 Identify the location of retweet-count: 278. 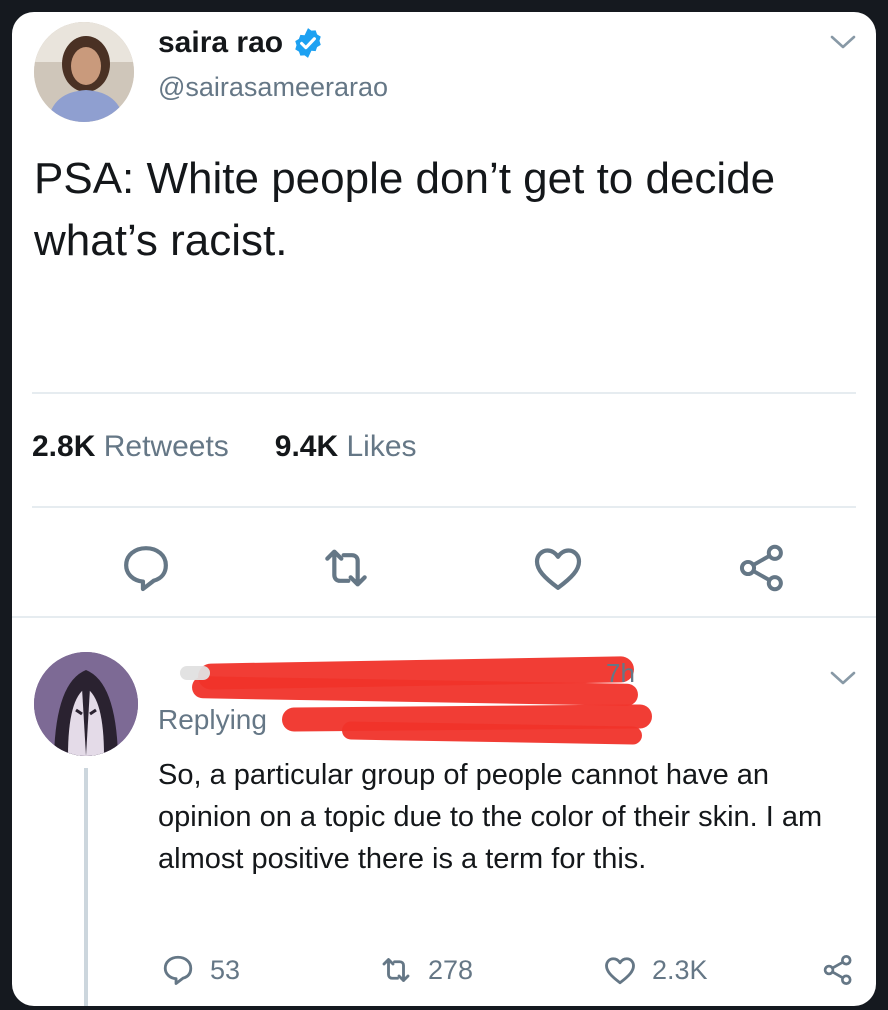
(451, 969).